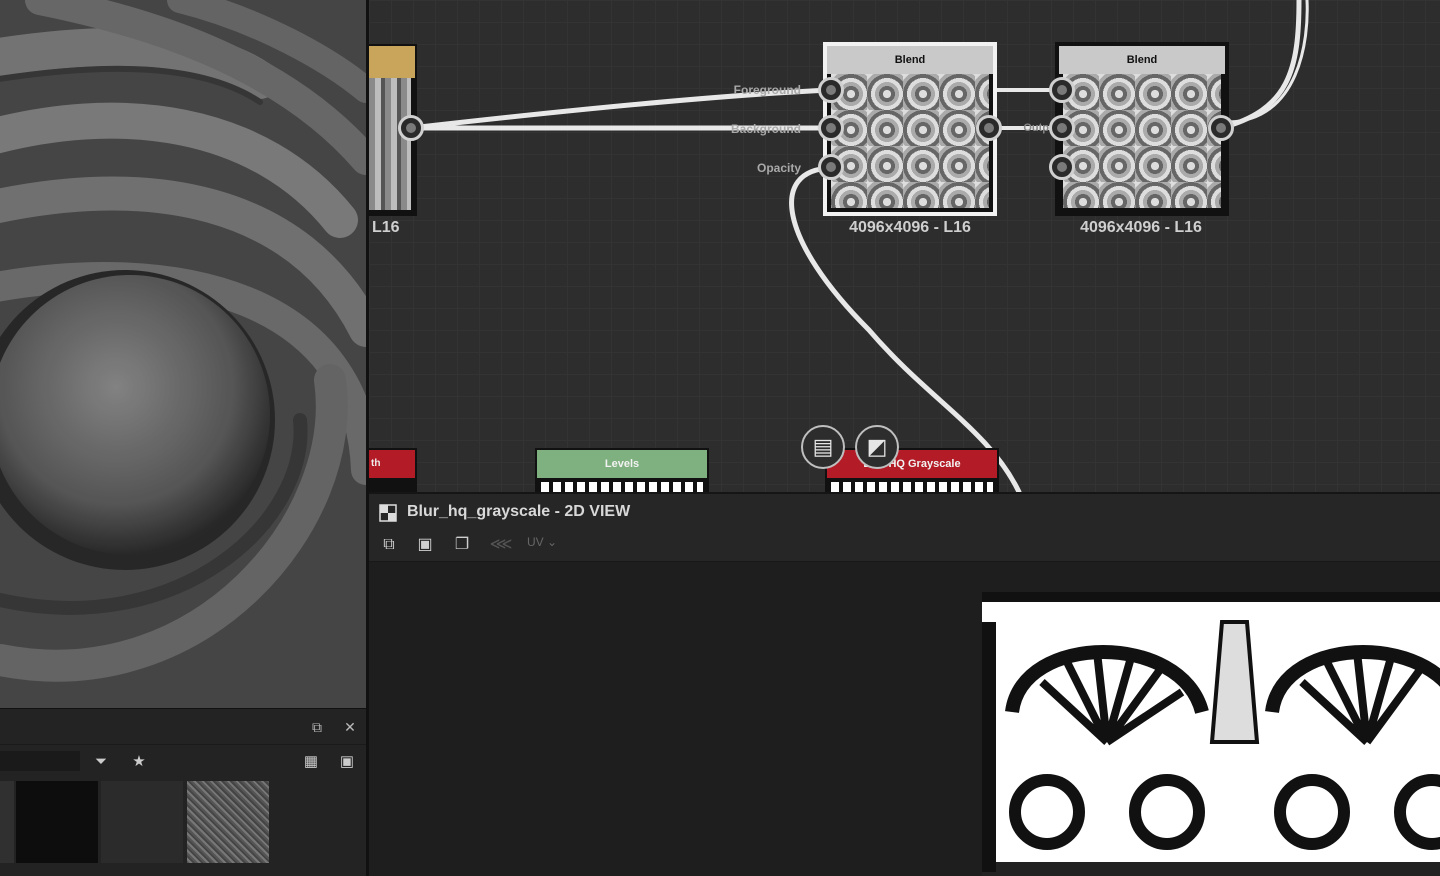 The height and width of the screenshot is (876, 1440). I want to click on checker-icon, so click(388, 513).